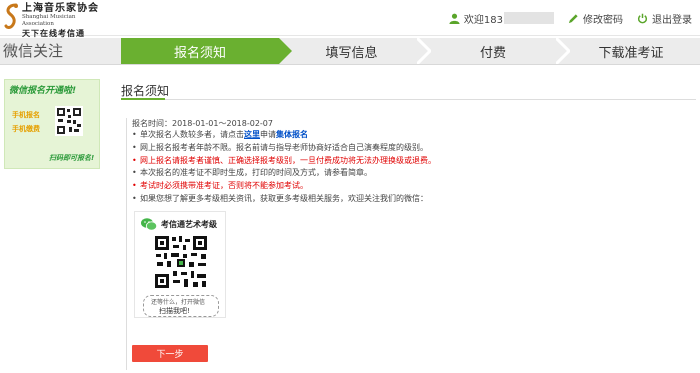 This screenshot has width=700, height=373. What do you see at coordinates (43, 91) in the screenshot?
I see `banner-title: 微信报名开通啦!` at bounding box center [43, 91].